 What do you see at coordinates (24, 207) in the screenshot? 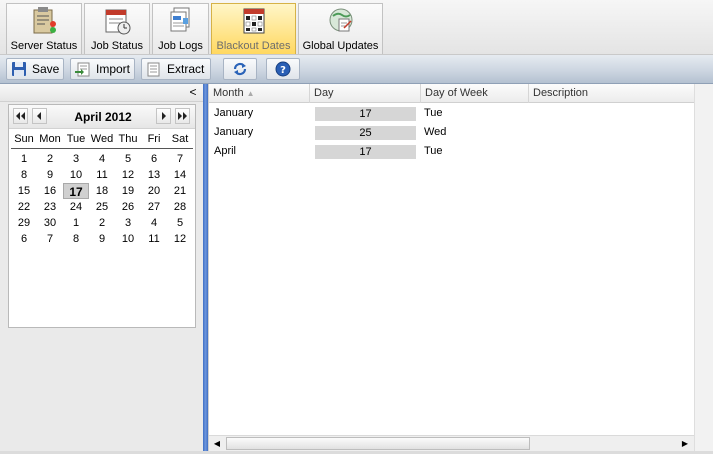
I see `calendar-day: 22` at bounding box center [24, 207].